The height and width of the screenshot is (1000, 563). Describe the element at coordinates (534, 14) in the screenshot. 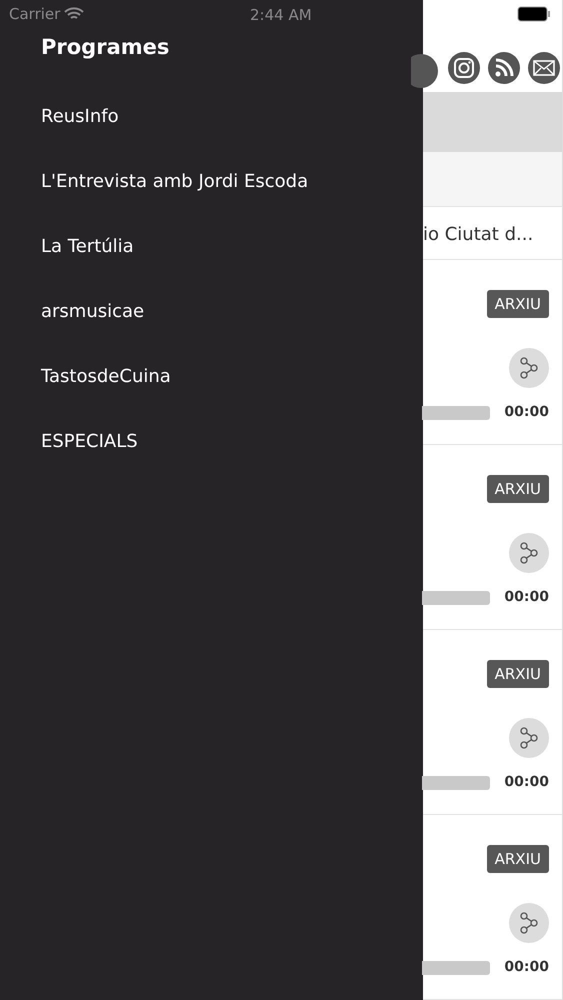

I see `battery-icon` at that location.